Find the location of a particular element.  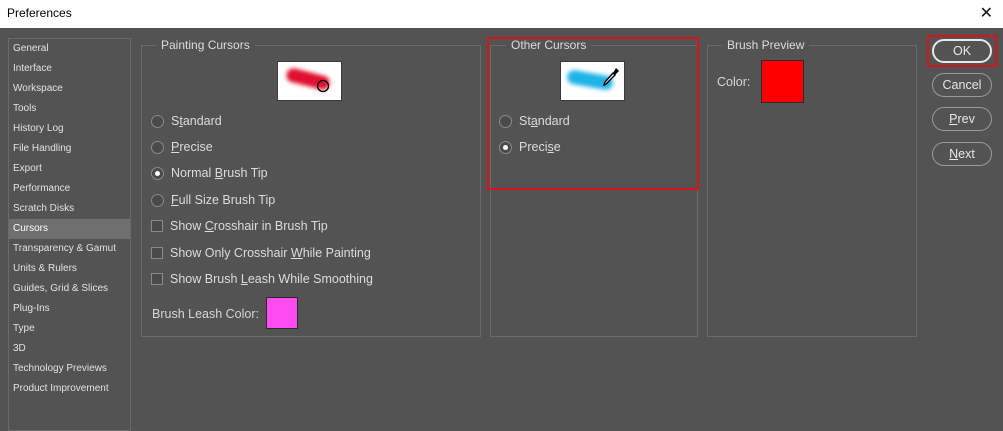

painting-cursors-legend: Painting Cursors is located at coordinates (205, 45).